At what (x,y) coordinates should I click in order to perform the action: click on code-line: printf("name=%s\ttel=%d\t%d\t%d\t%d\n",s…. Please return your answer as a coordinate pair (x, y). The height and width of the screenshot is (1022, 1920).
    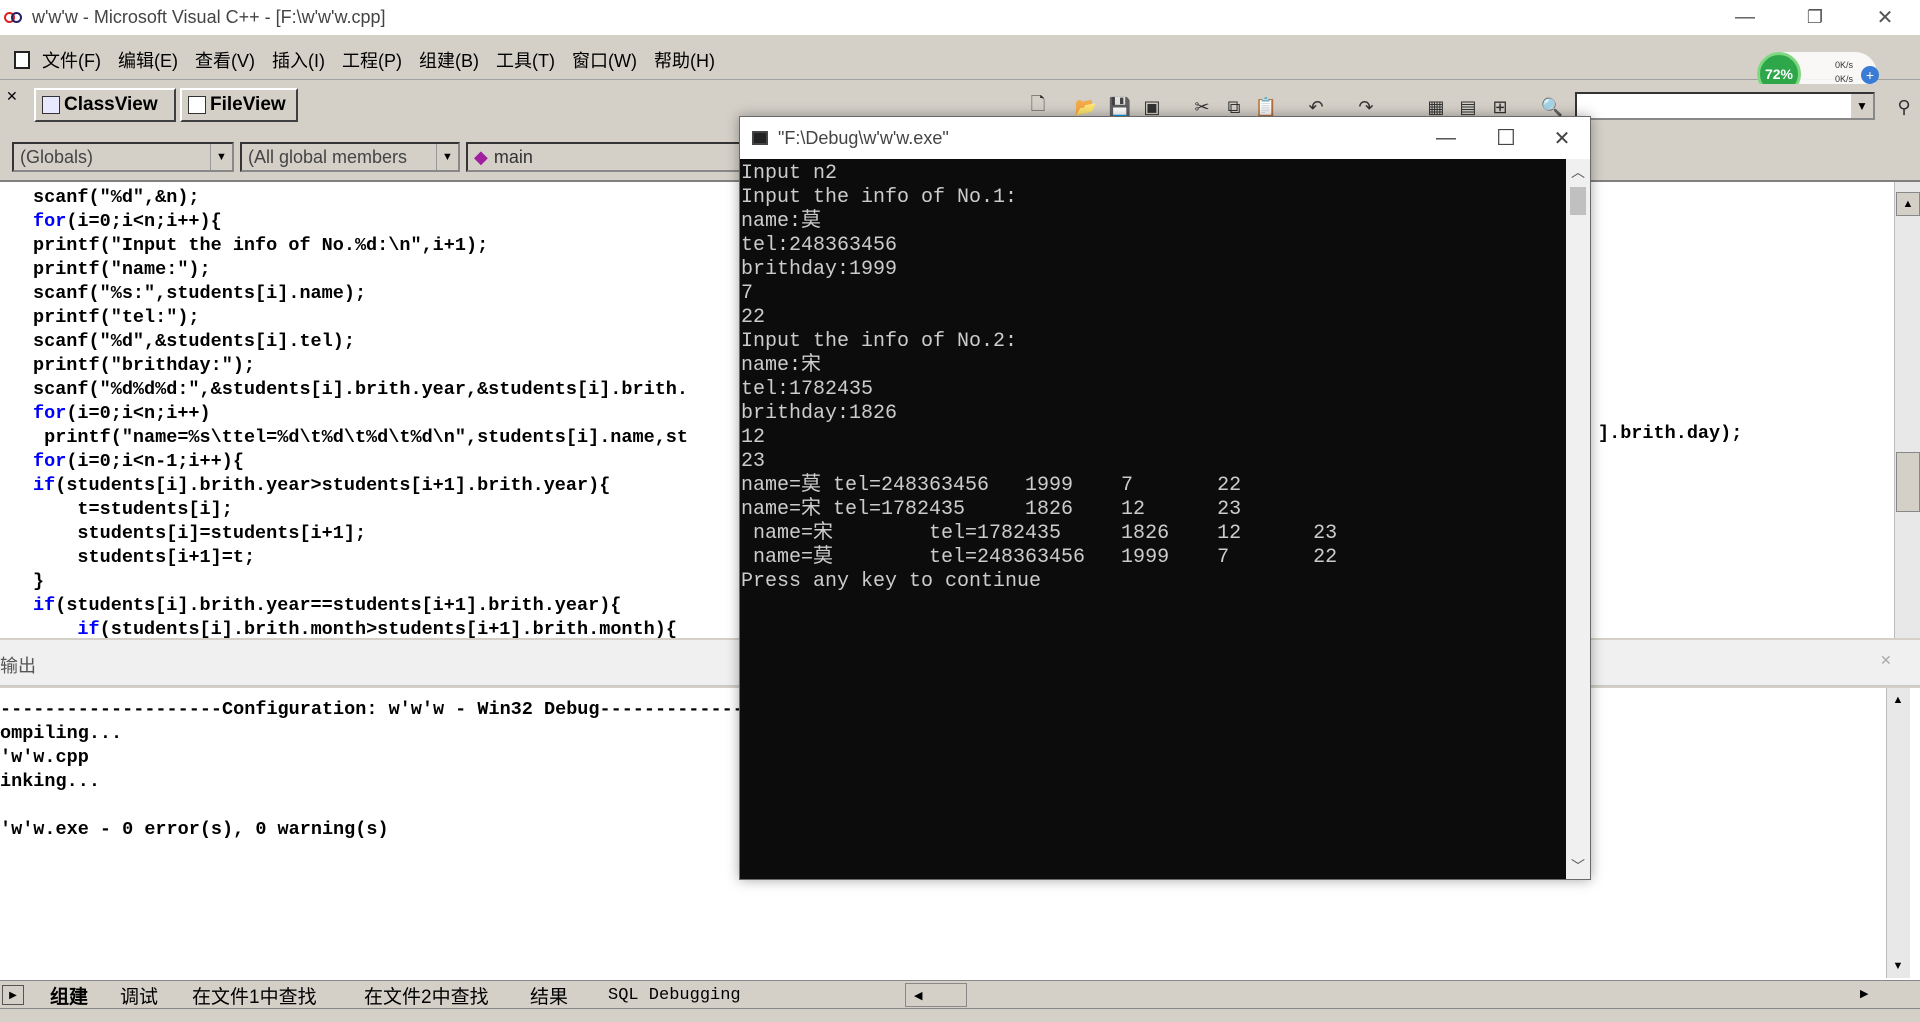
    Looking at the image, I should click on (366, 437).